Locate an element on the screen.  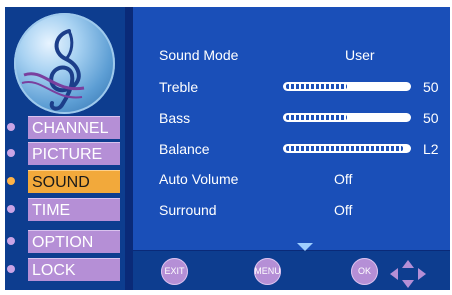
treble-slider-fill is located at coordinates (316, 86).